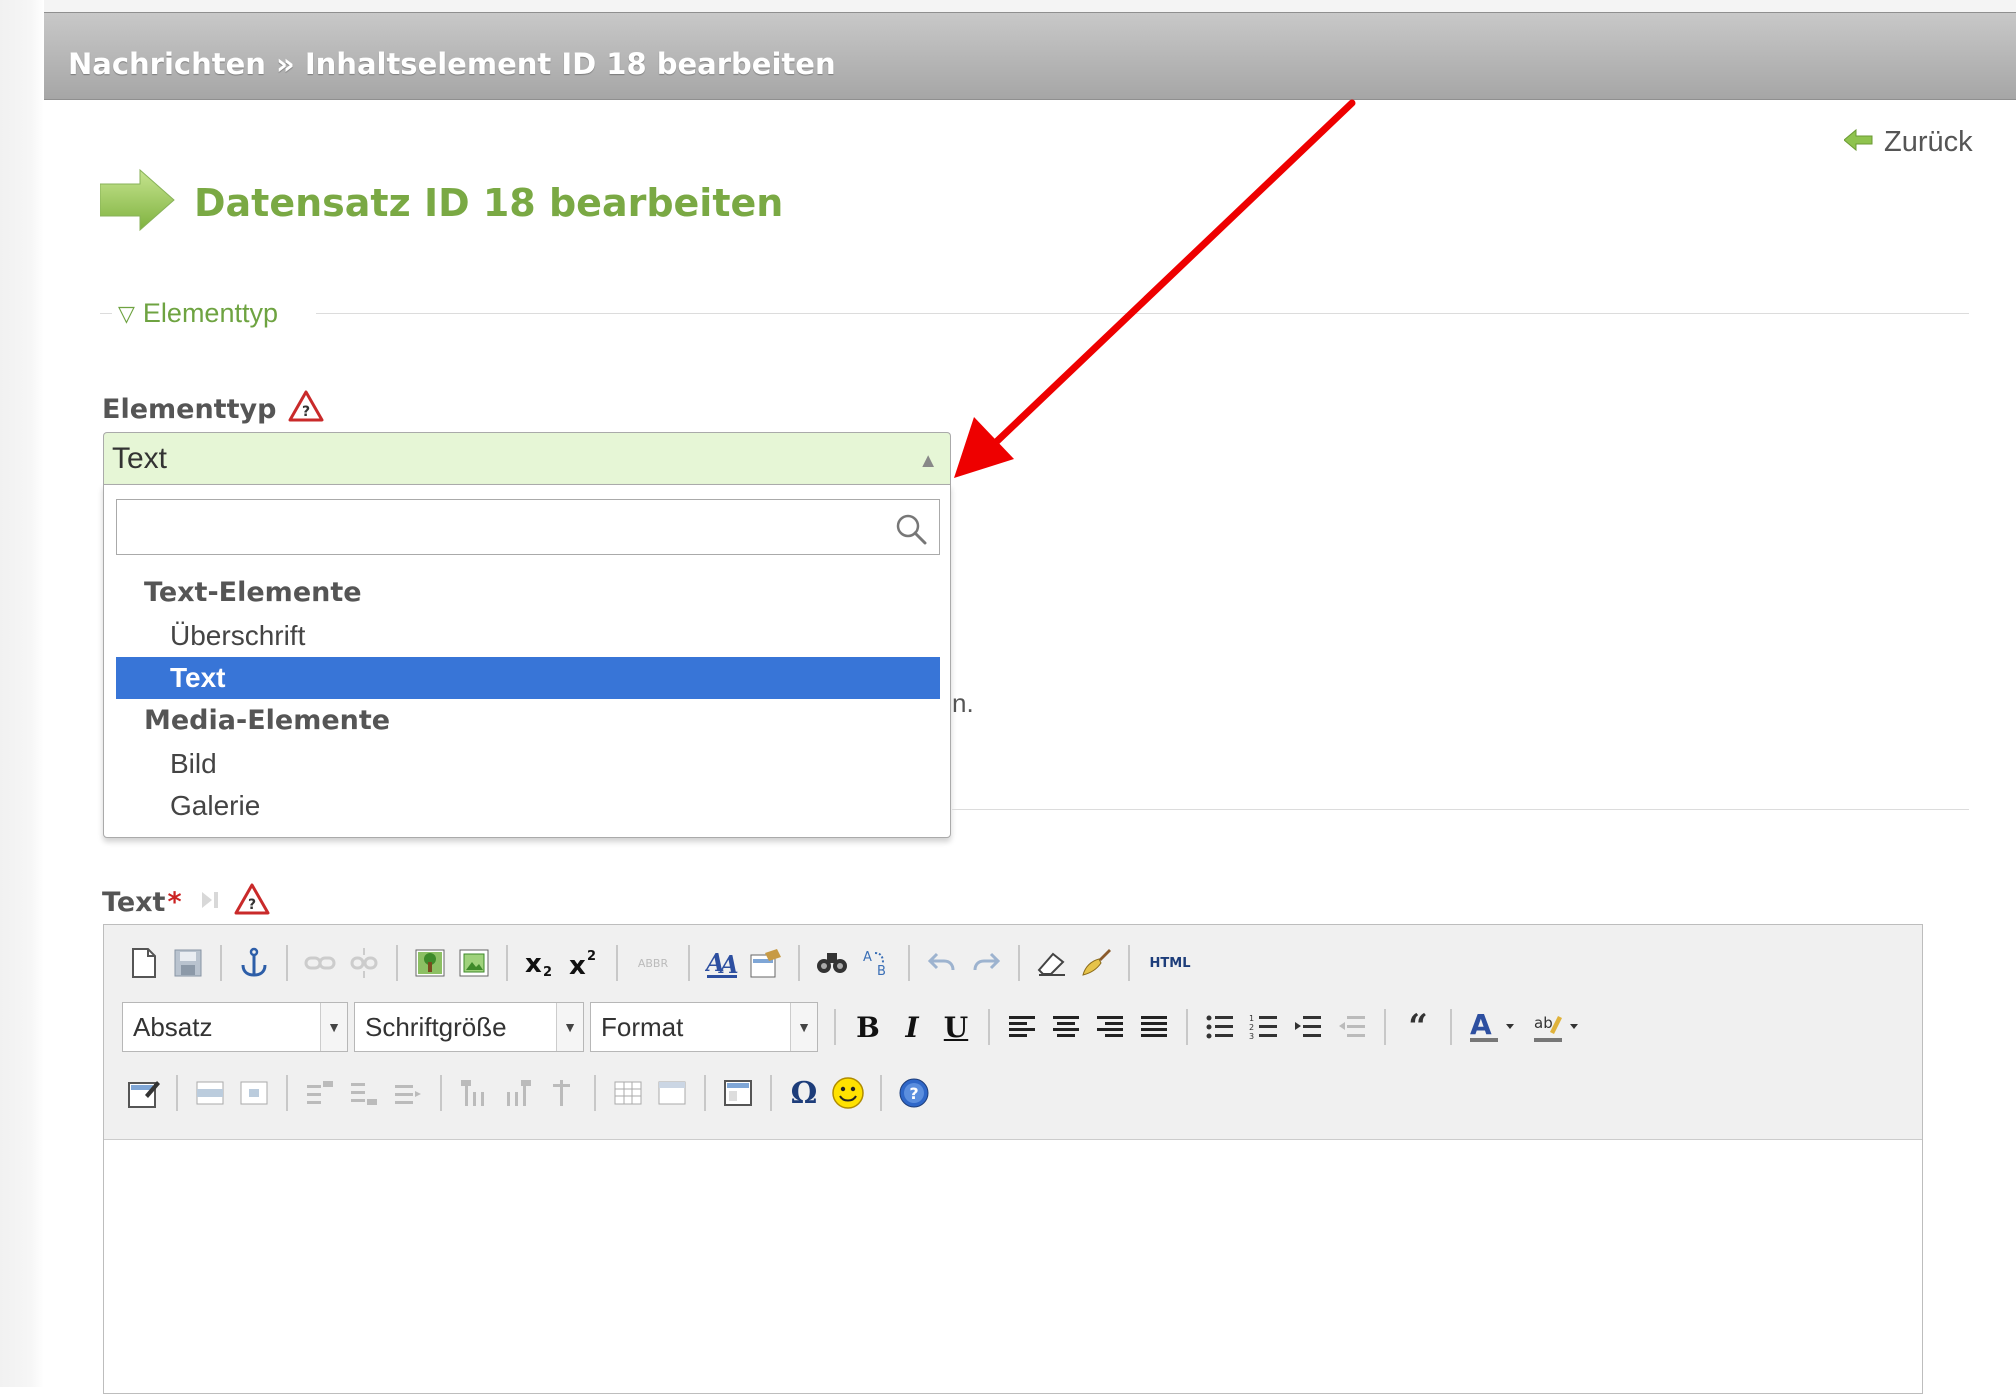  I want to click on link-icon, so click(320, 963).